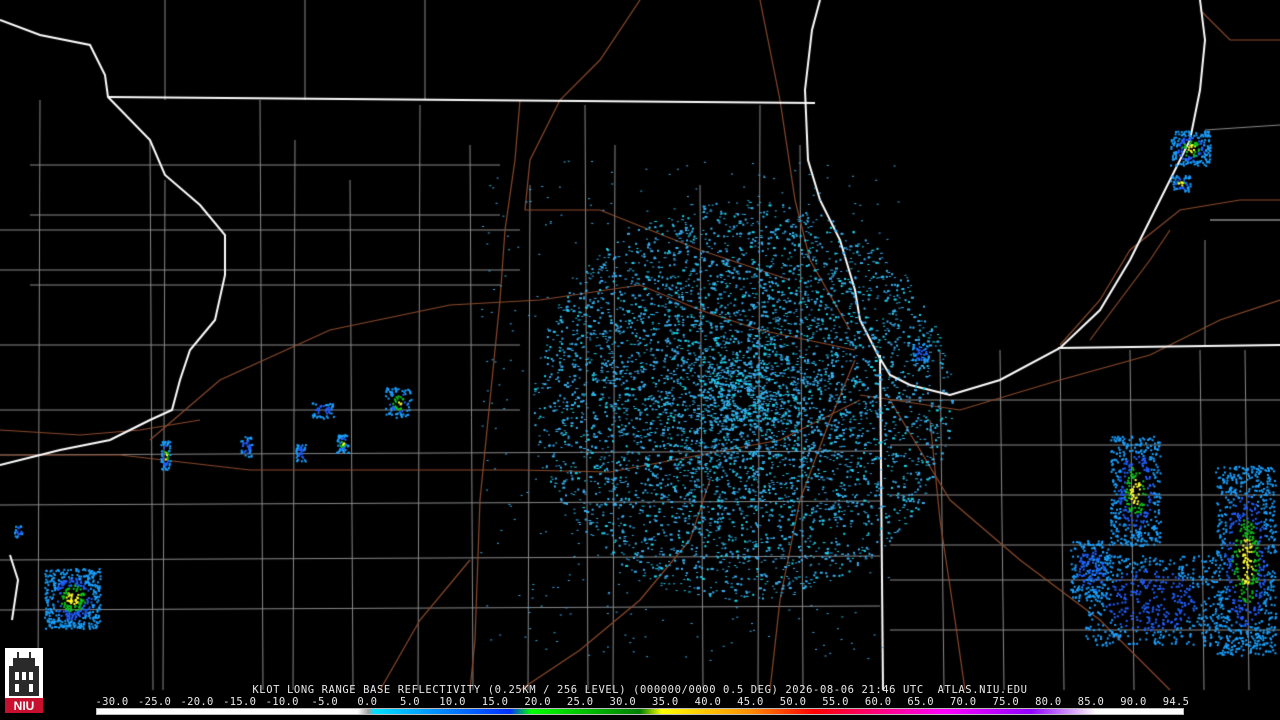  Describe the element at coordinates (537, 702) in the screenshot. I see `legend-tick-label: 20.0` at that location.